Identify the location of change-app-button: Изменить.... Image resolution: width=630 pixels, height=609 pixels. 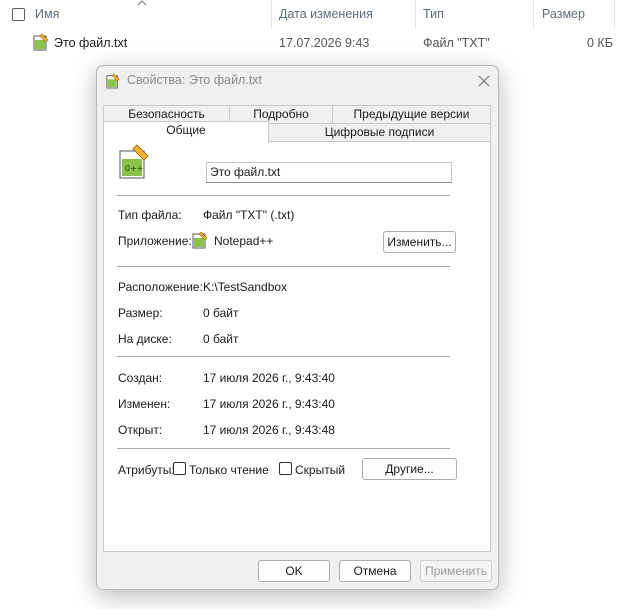
(419, 242).